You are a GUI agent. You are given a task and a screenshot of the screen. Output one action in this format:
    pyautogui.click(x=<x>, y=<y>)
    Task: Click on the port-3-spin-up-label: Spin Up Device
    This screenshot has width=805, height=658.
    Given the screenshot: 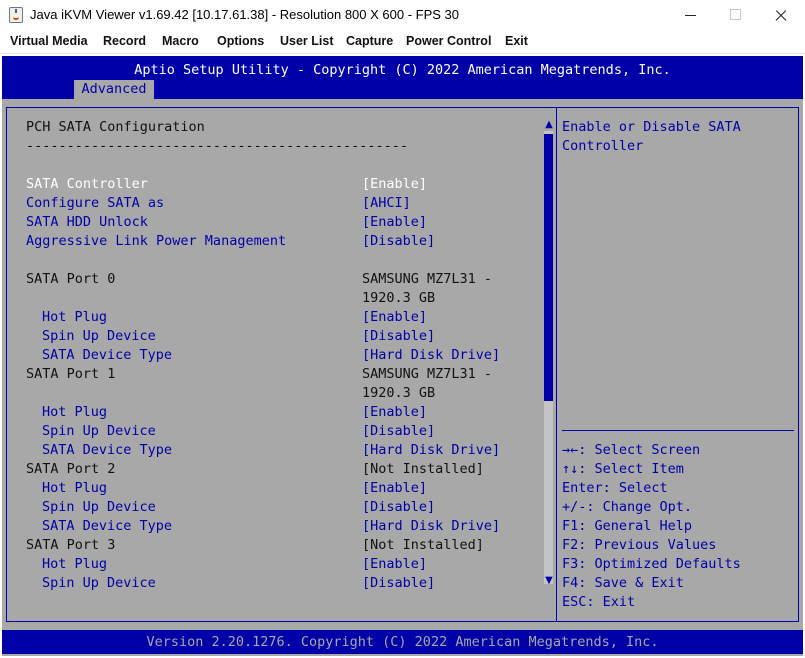 What is the action you would take?
    pyautogui.click(x=99, y=583)
    